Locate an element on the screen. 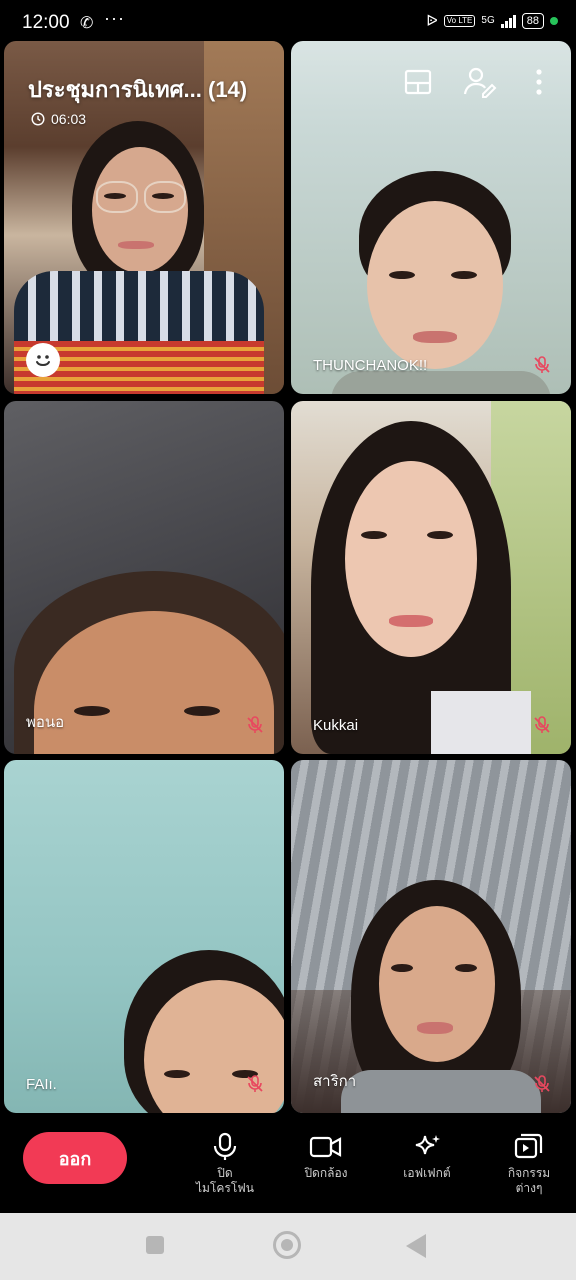 This screenshot has width=576, height=1280. participant-name: สาริกา is located at coordinates (335, 1081).